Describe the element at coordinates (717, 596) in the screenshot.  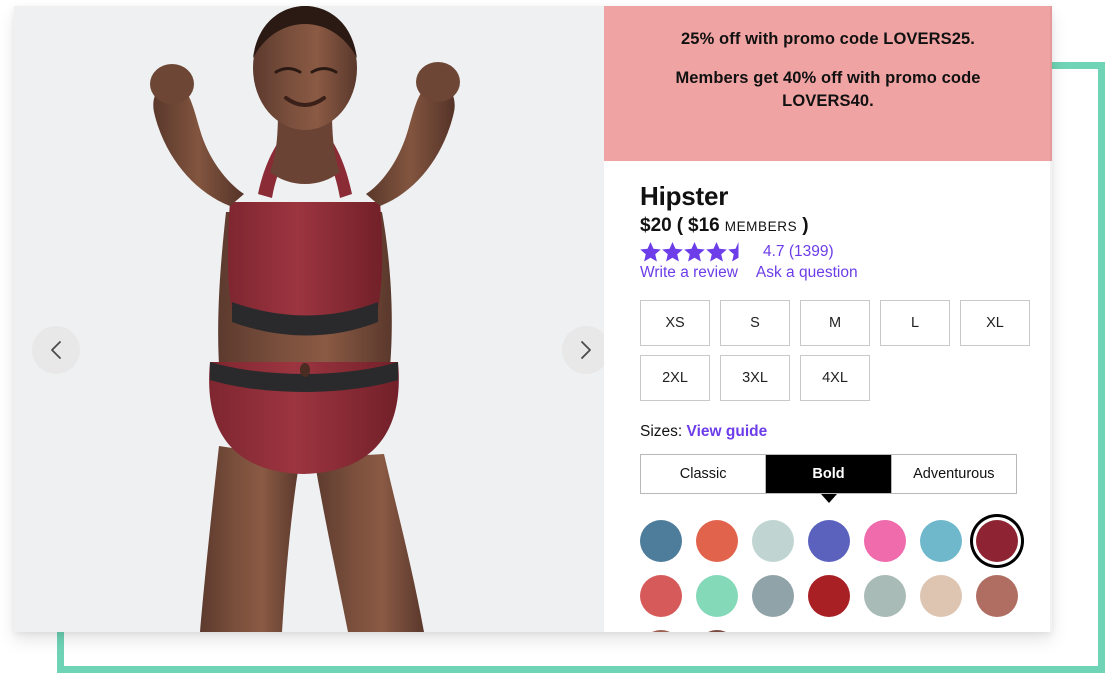
I see `color-swatch-mint` at that location.